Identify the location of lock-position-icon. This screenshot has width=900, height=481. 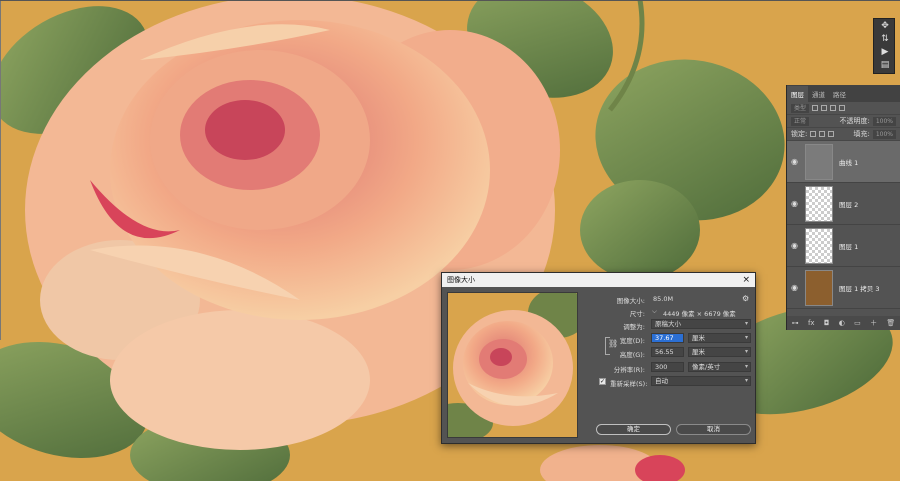
(822, 134).